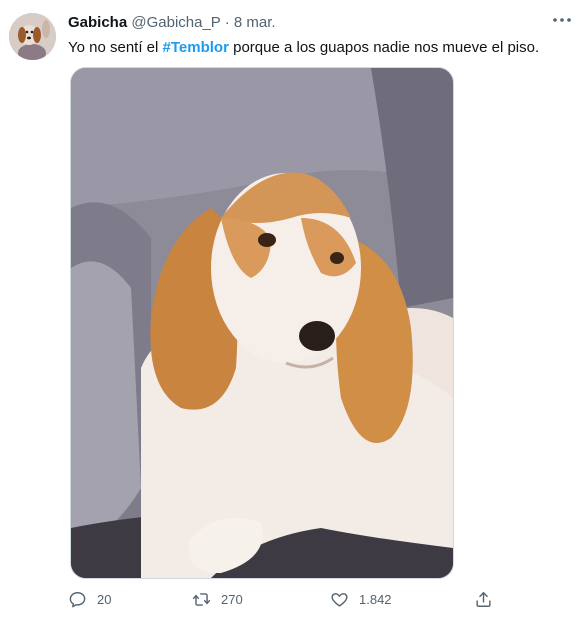 The height and width of the screenshot is (620, 587). I want to click on retweet-button: 270, so click(217, 599).